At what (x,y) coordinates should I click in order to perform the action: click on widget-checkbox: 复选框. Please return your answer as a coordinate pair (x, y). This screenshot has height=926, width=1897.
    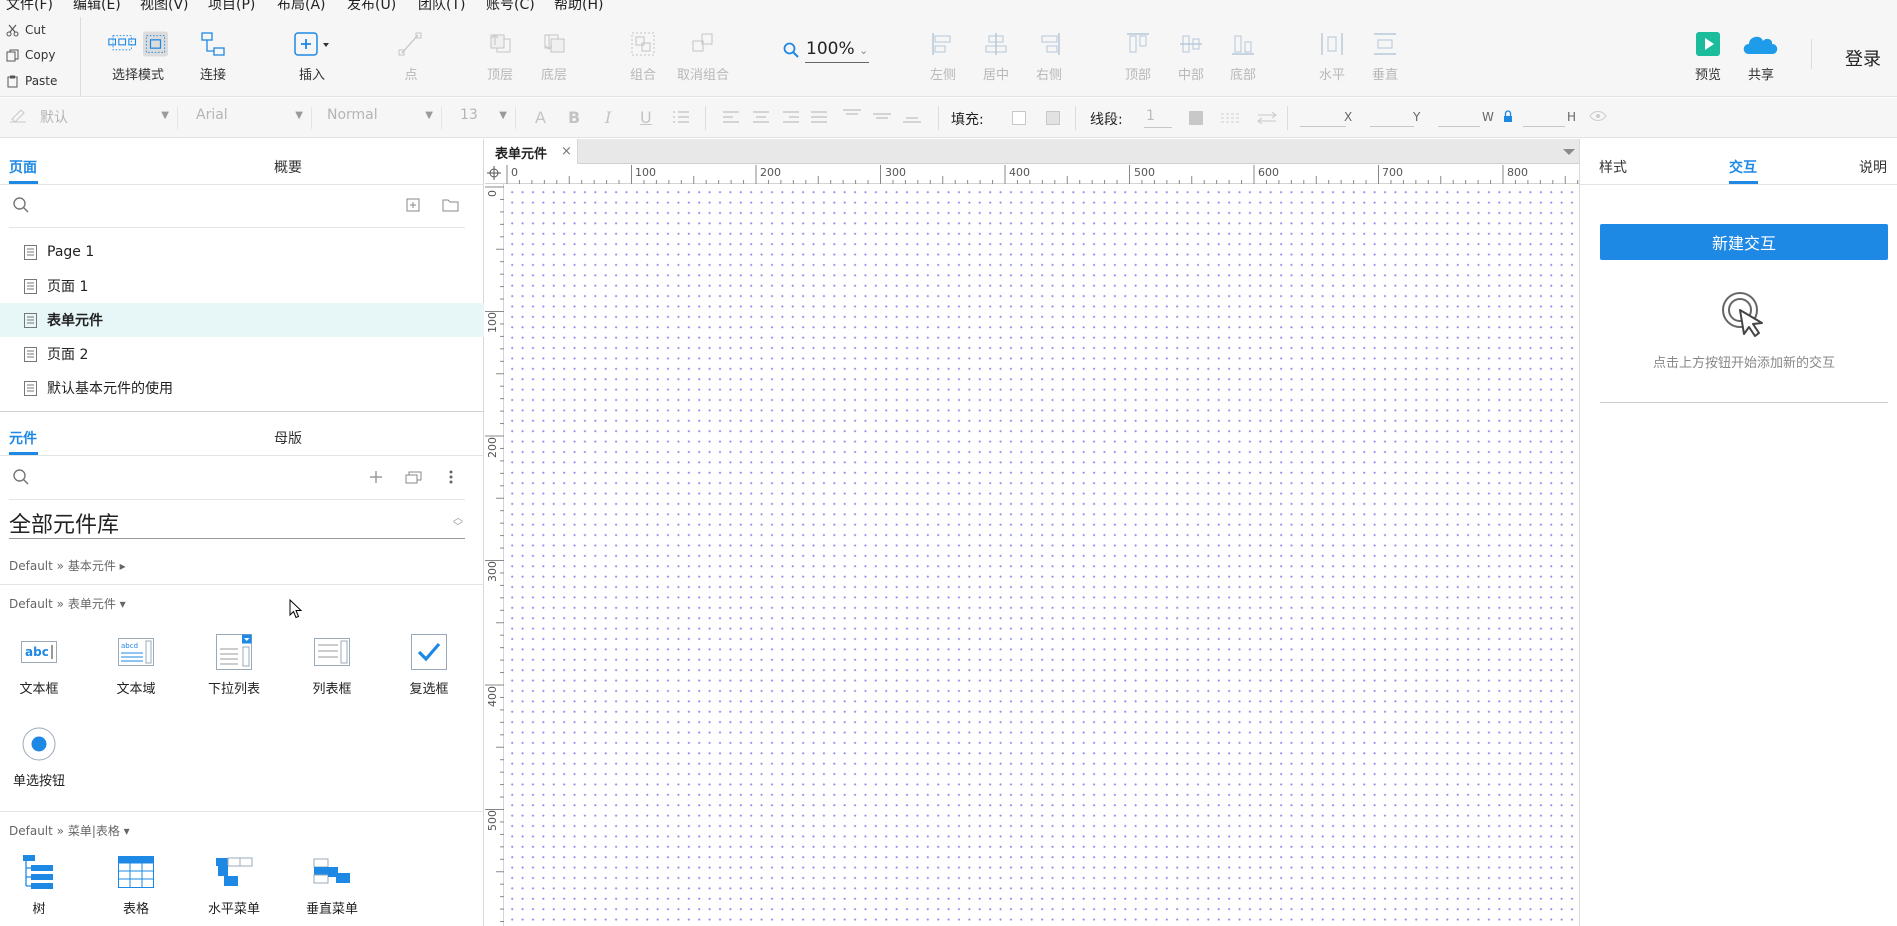
    Looking at the image, I should click on (429, 663).